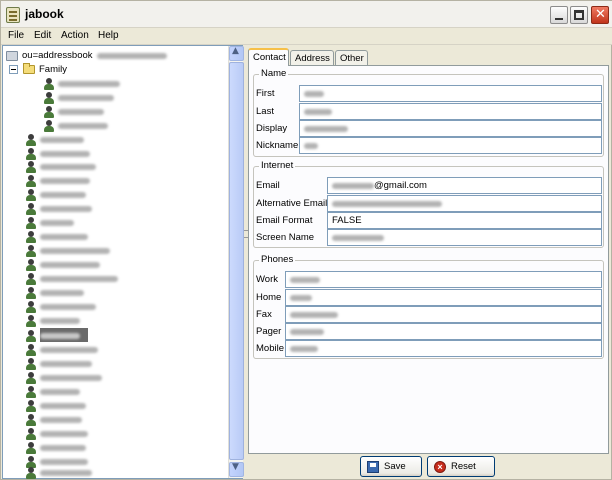 The image size is (612, 480). Describe the element at coordinates (450, 145) in the screenshot. I see `nickname-field` at that location.